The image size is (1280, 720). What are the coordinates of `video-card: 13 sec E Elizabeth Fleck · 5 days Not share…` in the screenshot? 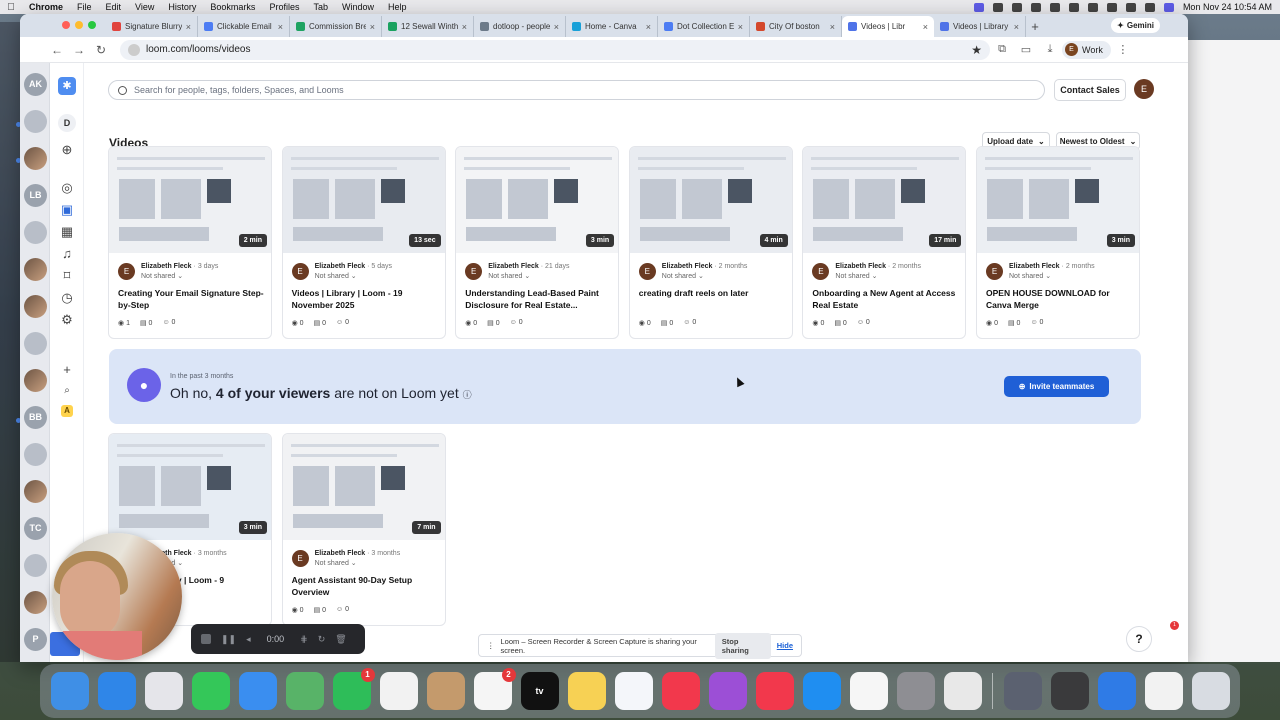 It's located at (363, 242).